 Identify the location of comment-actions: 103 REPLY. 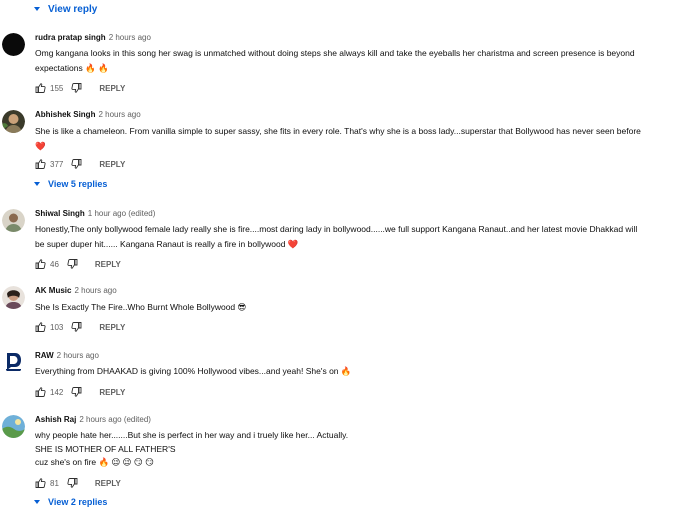
(80, 327).